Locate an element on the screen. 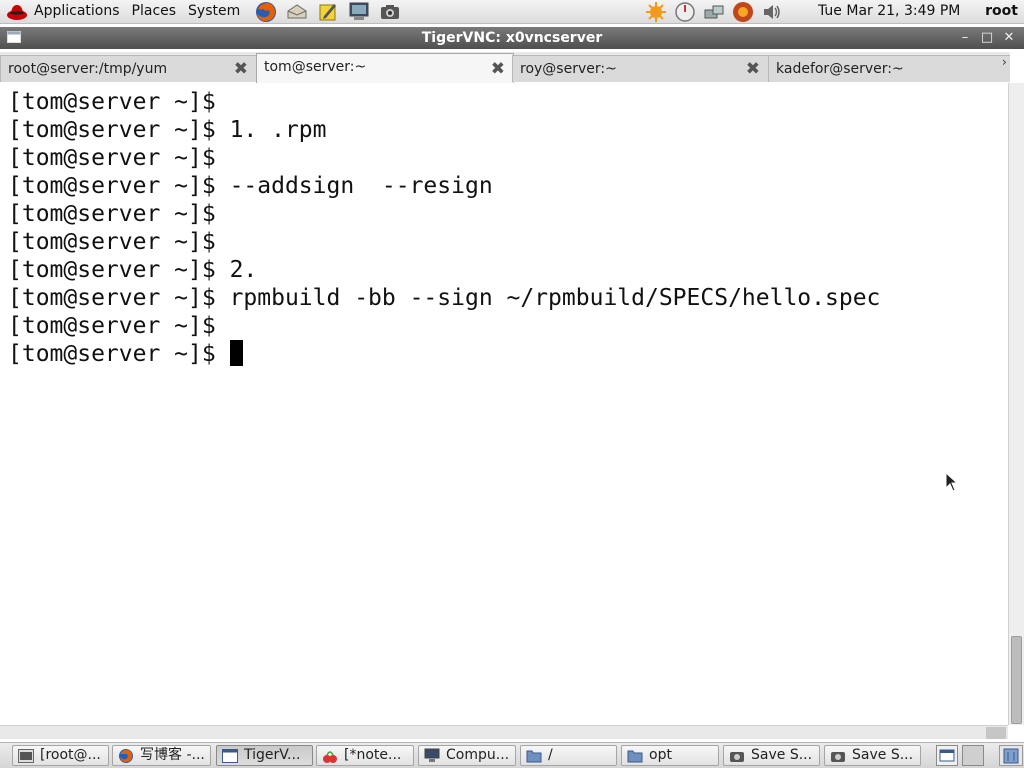 The width and height of the screenshot is (1024, 769). tab-scroll-right-icon: › is located at coordinates (1006, 68).